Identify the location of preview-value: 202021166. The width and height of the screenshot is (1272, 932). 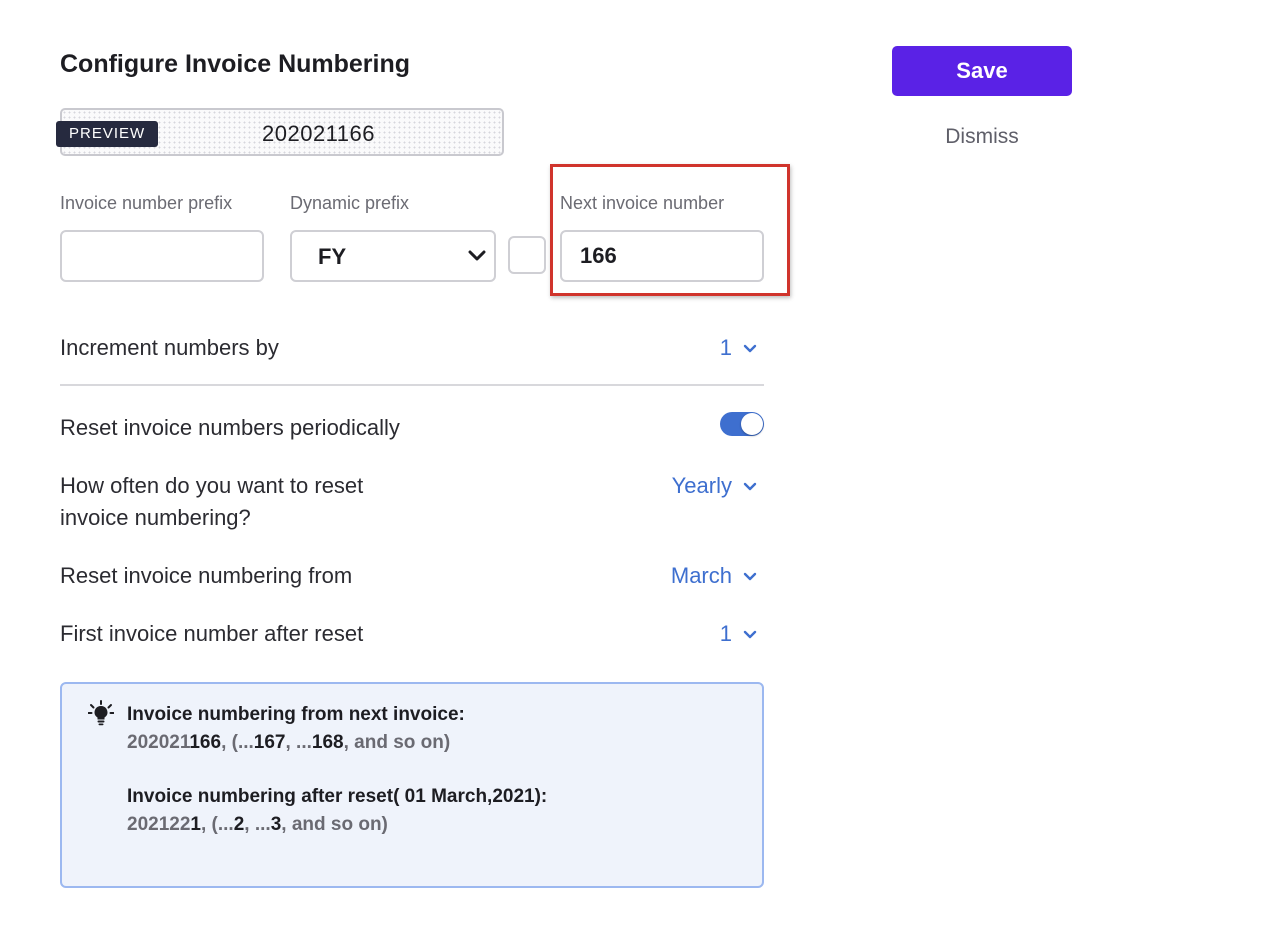
(318, 133).